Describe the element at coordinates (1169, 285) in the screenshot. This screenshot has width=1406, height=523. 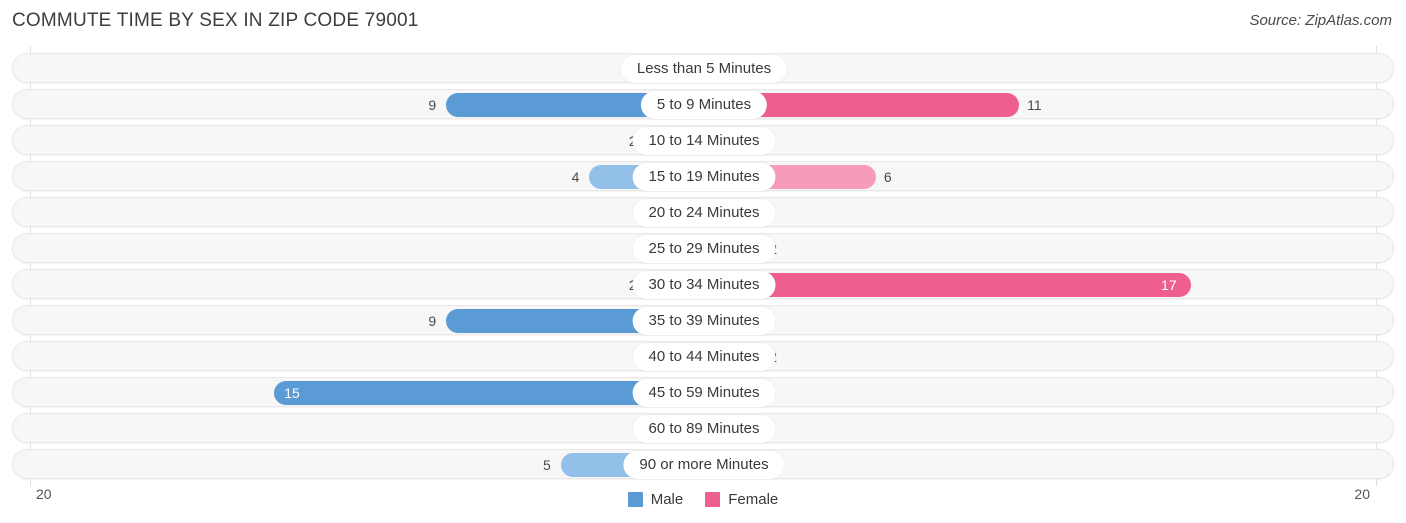
I see `value-label-female: 17` at that location.